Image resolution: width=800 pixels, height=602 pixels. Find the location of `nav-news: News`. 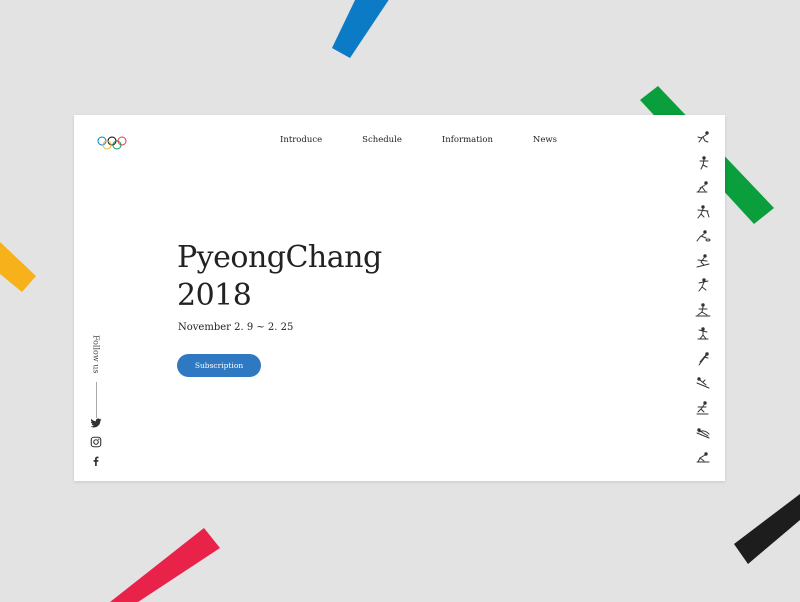

nav-news: News is located at coordinates (545, 140).